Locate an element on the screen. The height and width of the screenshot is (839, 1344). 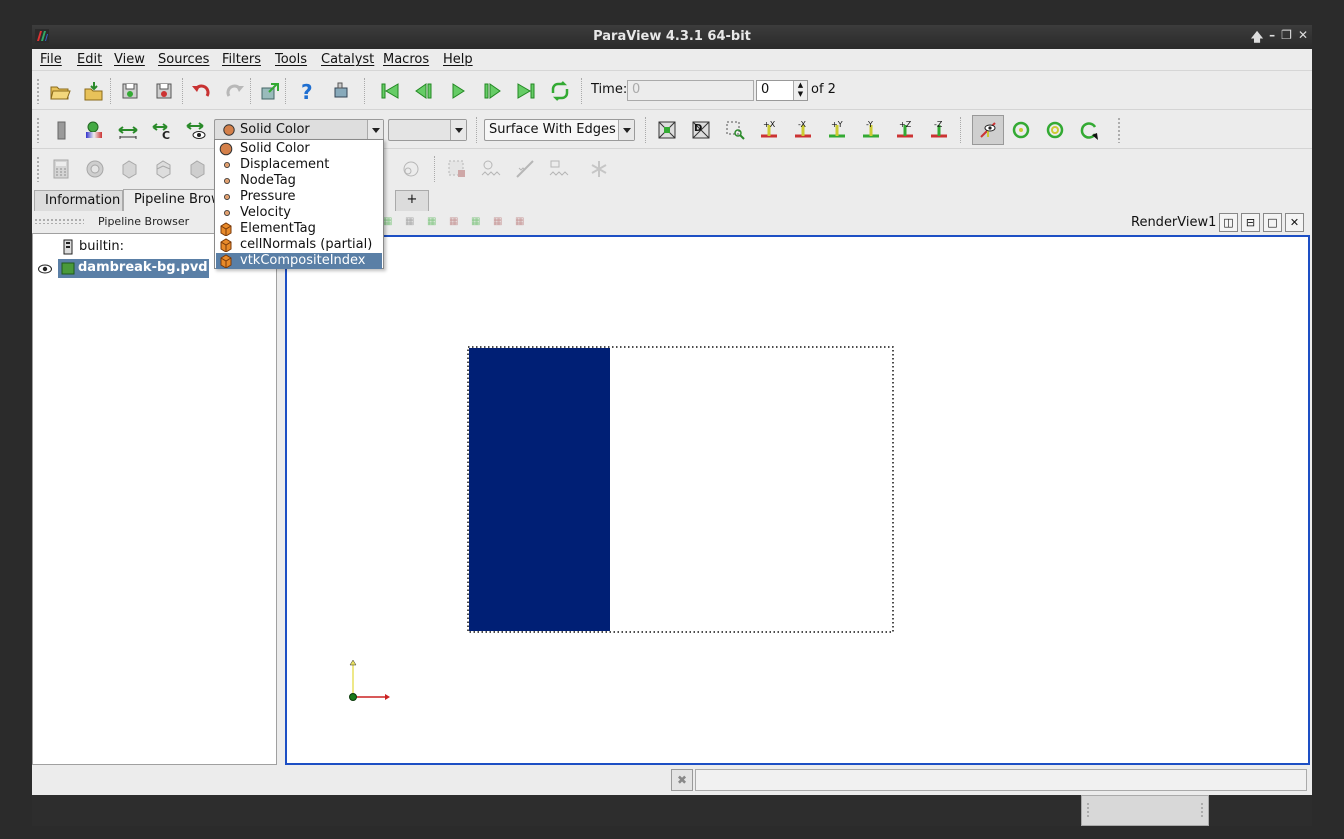
split-vertical-icon: ⊟ is located at coordinates (1250, 222).